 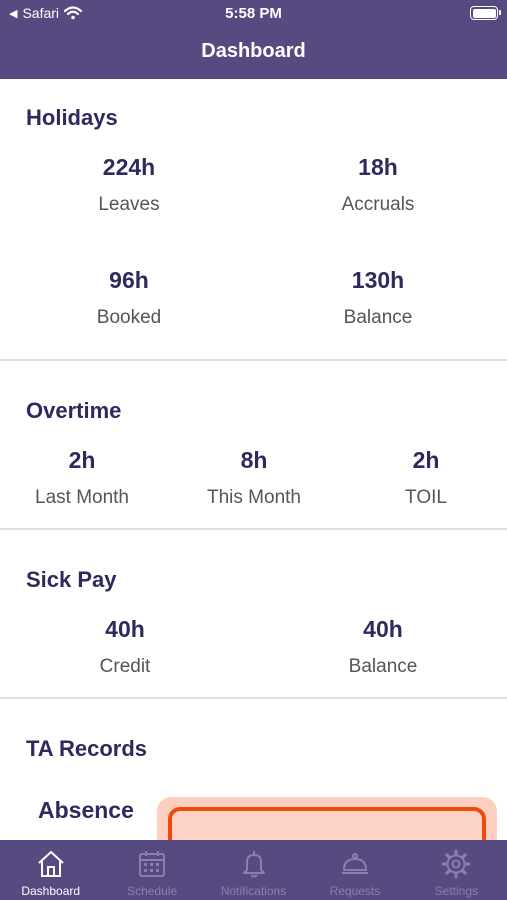 I want to click on stat-booked: 96h Booked, so click(x=129, y=298).